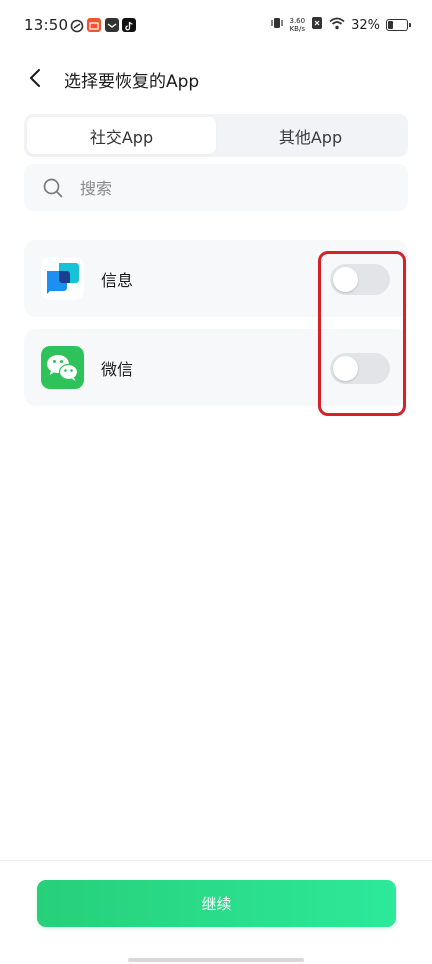 The height and width of the screenshot is (964, 432). What do you see at coordinates (235, 188) in the screenshot?
I see `search-input` at bounding box center [235, 188].